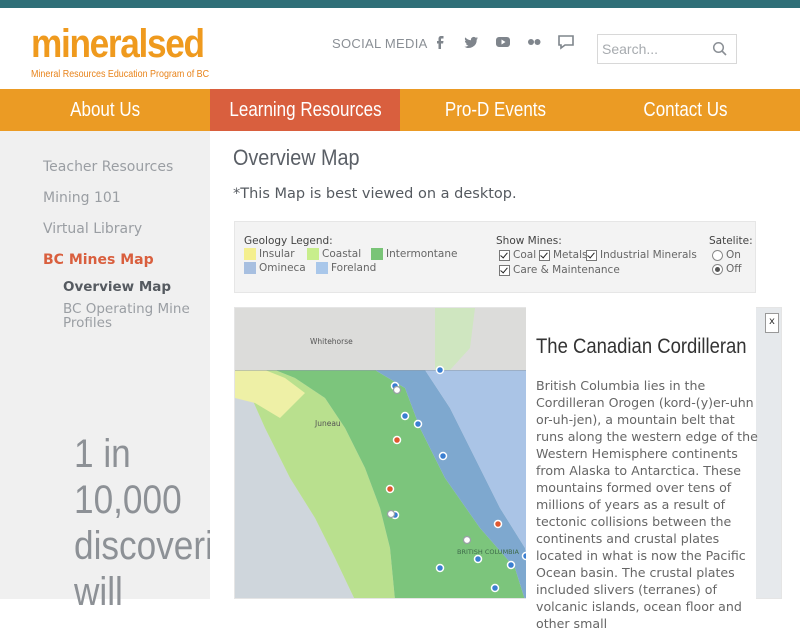  I want to click on coastal-swatch, so click(313, 254).